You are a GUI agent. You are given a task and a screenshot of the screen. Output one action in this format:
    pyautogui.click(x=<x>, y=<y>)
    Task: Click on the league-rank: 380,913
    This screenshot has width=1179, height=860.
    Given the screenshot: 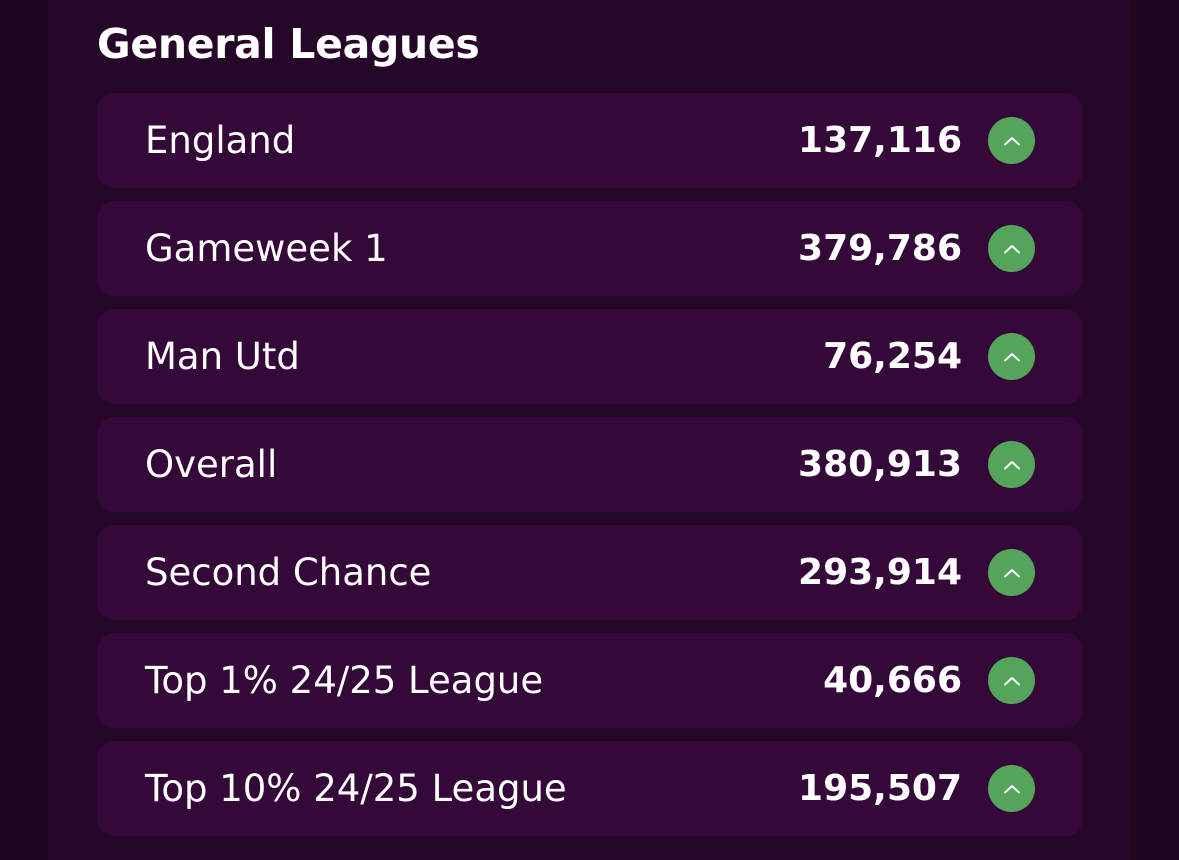 What is the action you would take?
    pyautogui.click(x=880, y=464)
    